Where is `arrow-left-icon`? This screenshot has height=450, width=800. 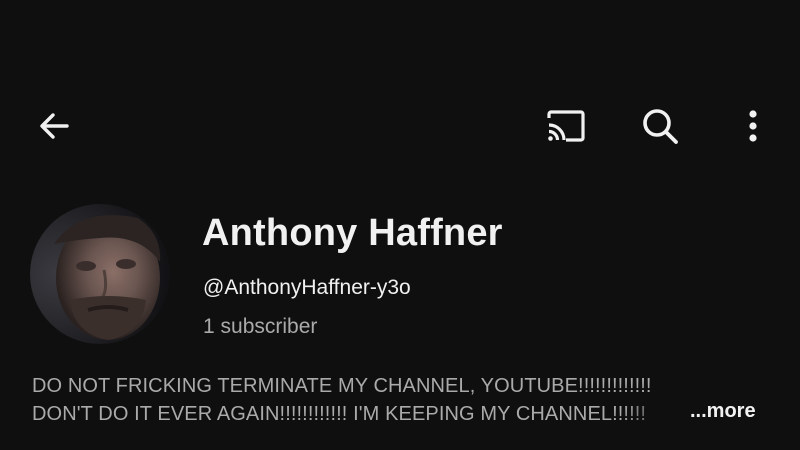
arrow-left-icon is located at coordinates (54, 126).